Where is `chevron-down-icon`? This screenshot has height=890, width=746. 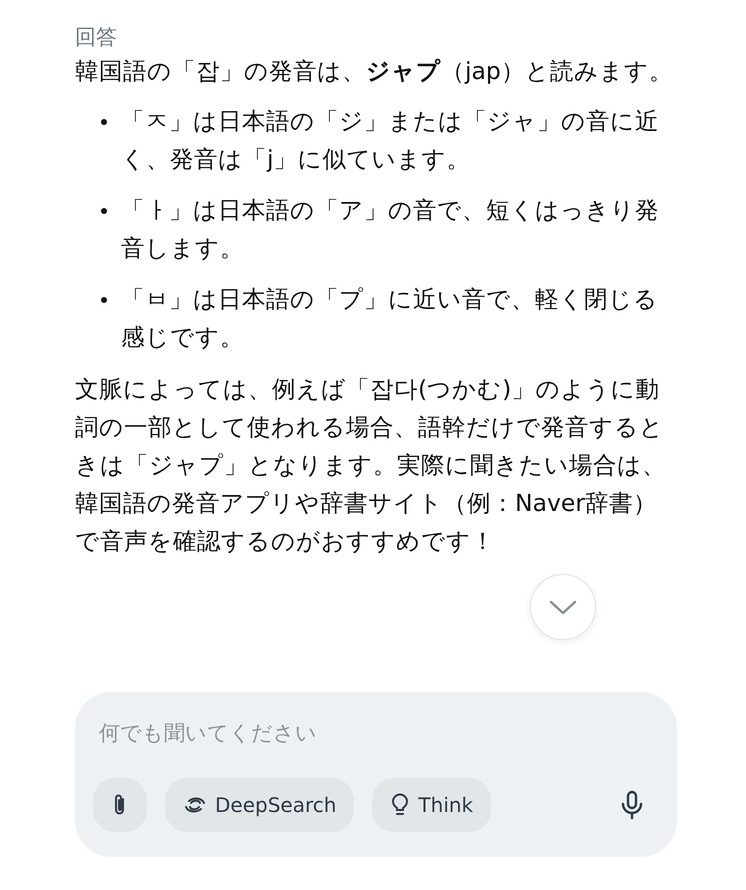 chevron-down-icon is located at coordinates (563, 607).